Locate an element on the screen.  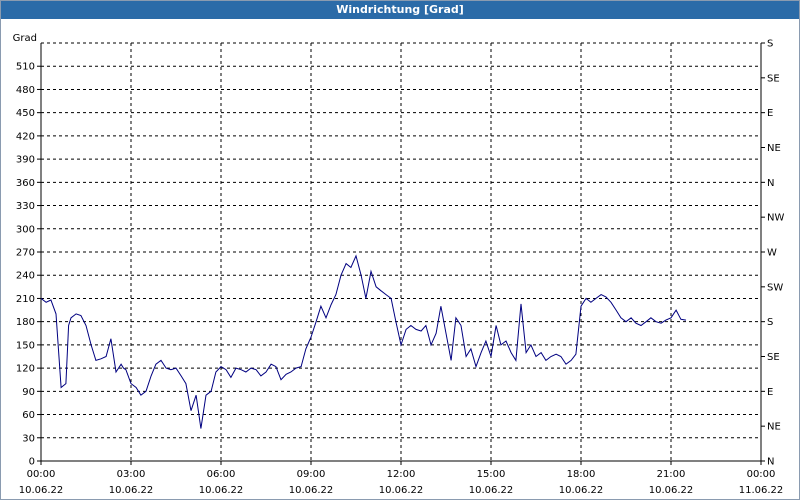
y-tick-label: 450 is located at coordinates (25, 113).